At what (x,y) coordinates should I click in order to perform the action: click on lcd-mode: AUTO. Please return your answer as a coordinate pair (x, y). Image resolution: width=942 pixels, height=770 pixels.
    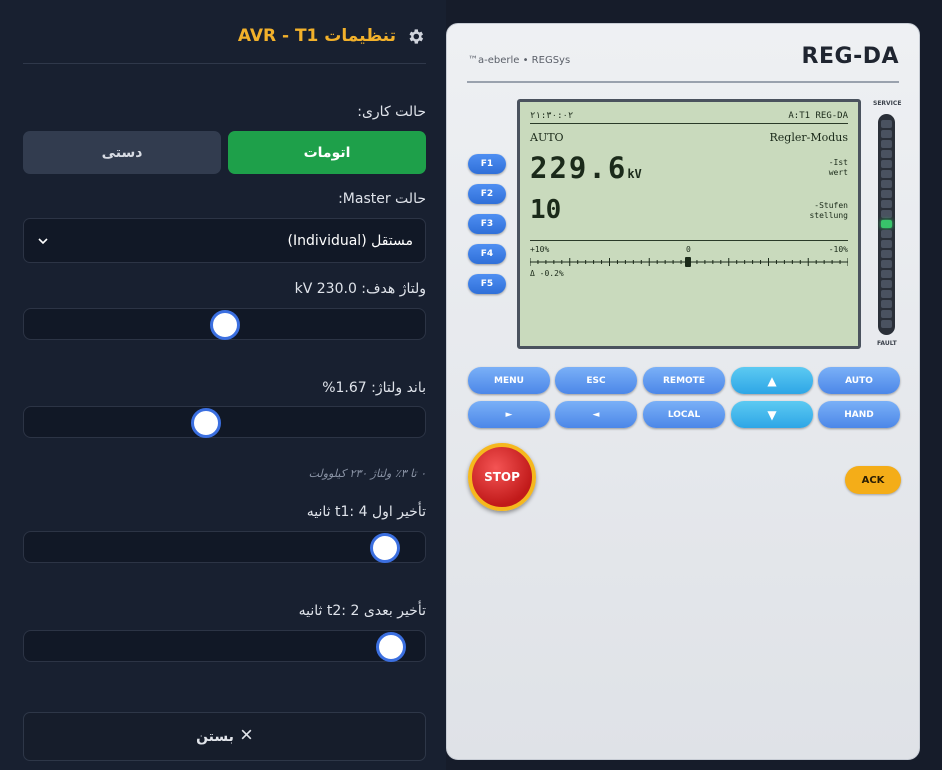
    Looking at the image, I should click on (547, 137).